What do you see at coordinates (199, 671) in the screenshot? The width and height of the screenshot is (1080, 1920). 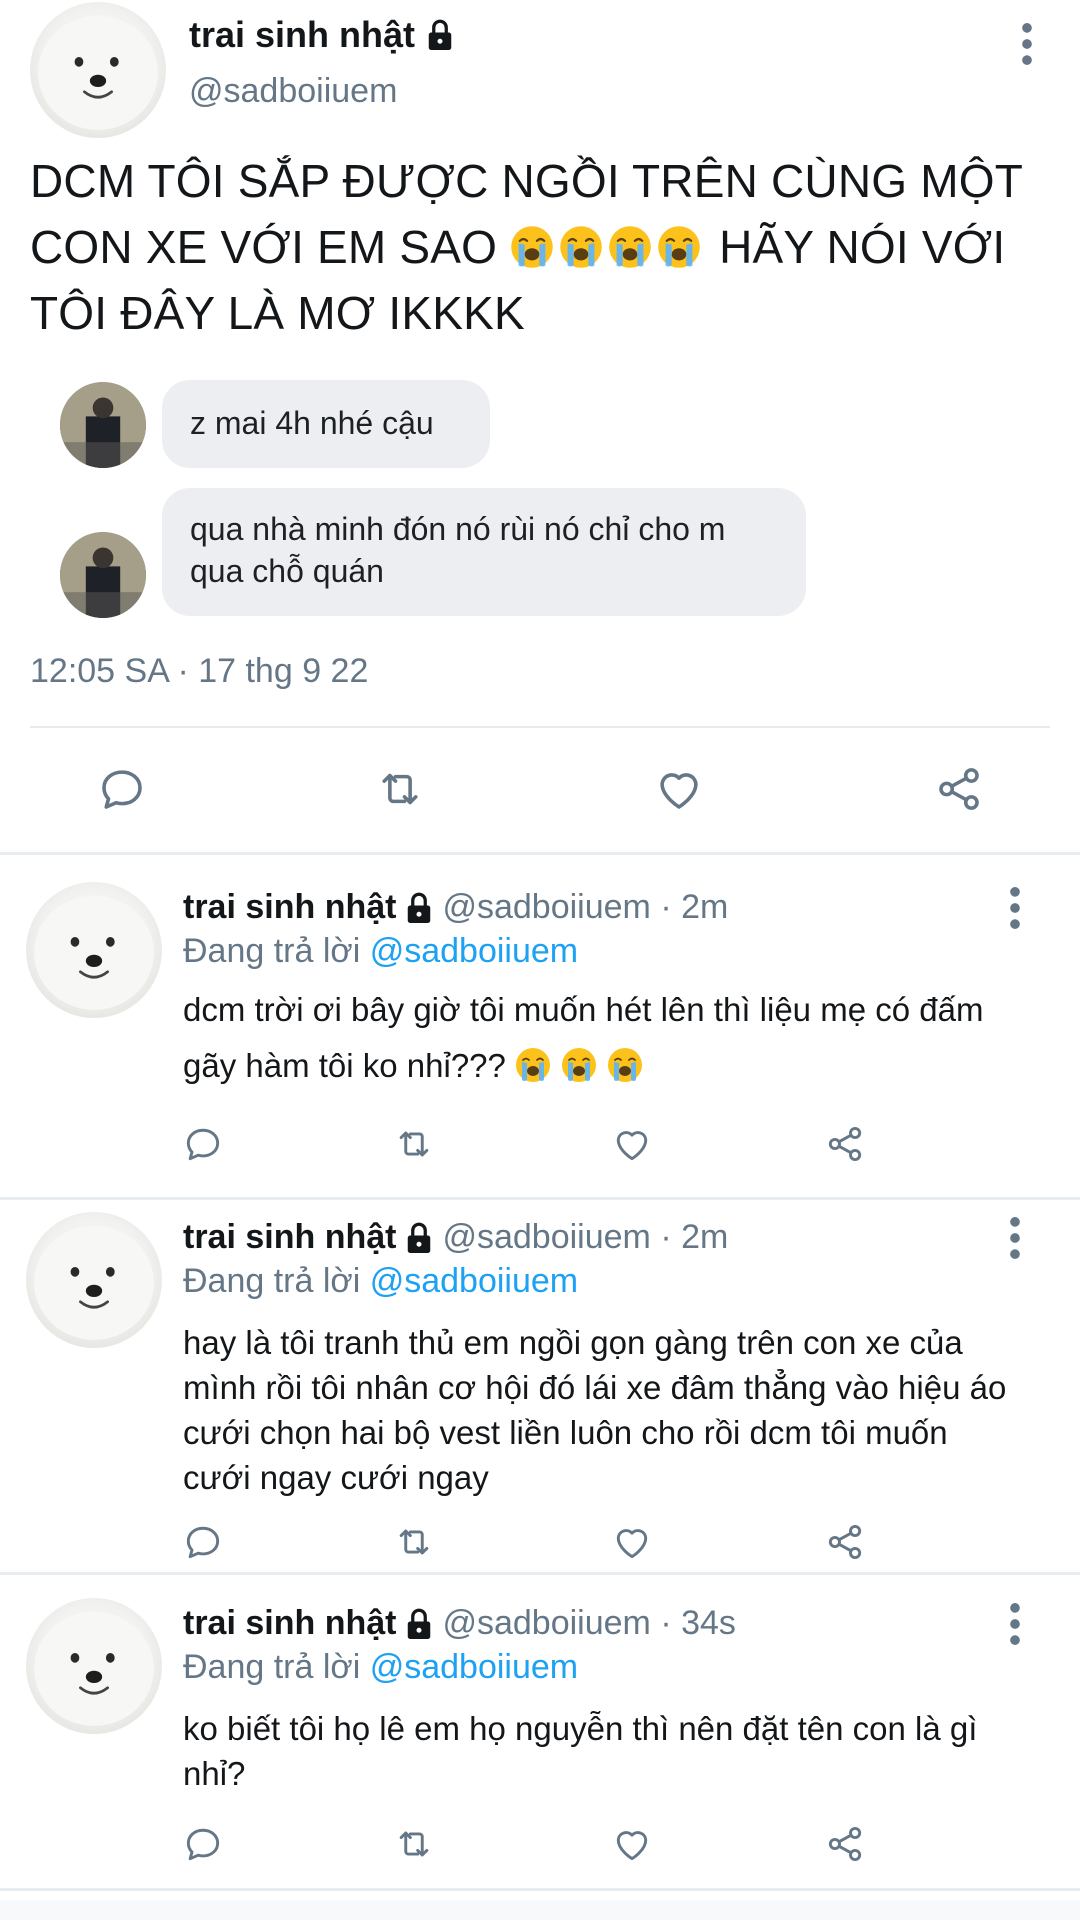 I see `tweet-timestamp: 12:05 SA · 17 thg 9 22` at bounding box center [199, 671].